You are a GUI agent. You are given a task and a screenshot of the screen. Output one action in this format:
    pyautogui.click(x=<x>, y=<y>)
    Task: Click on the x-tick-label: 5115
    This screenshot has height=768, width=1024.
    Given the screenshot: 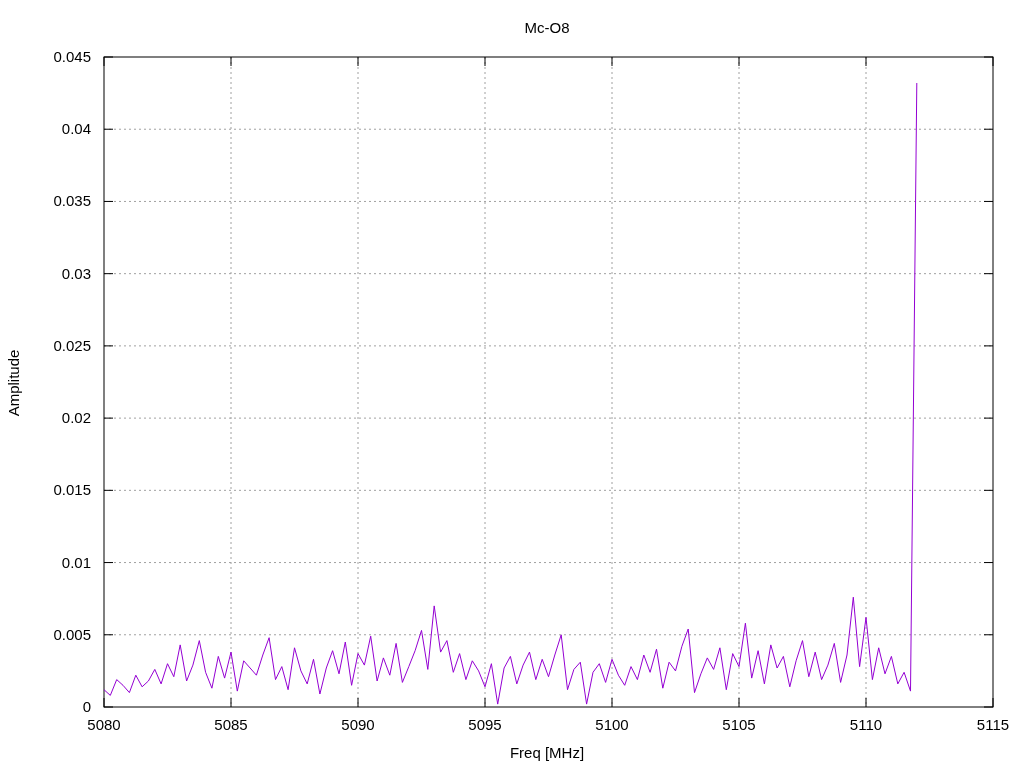 What is the action you would take?
    pyautogui.click(x=993, y=724)
    